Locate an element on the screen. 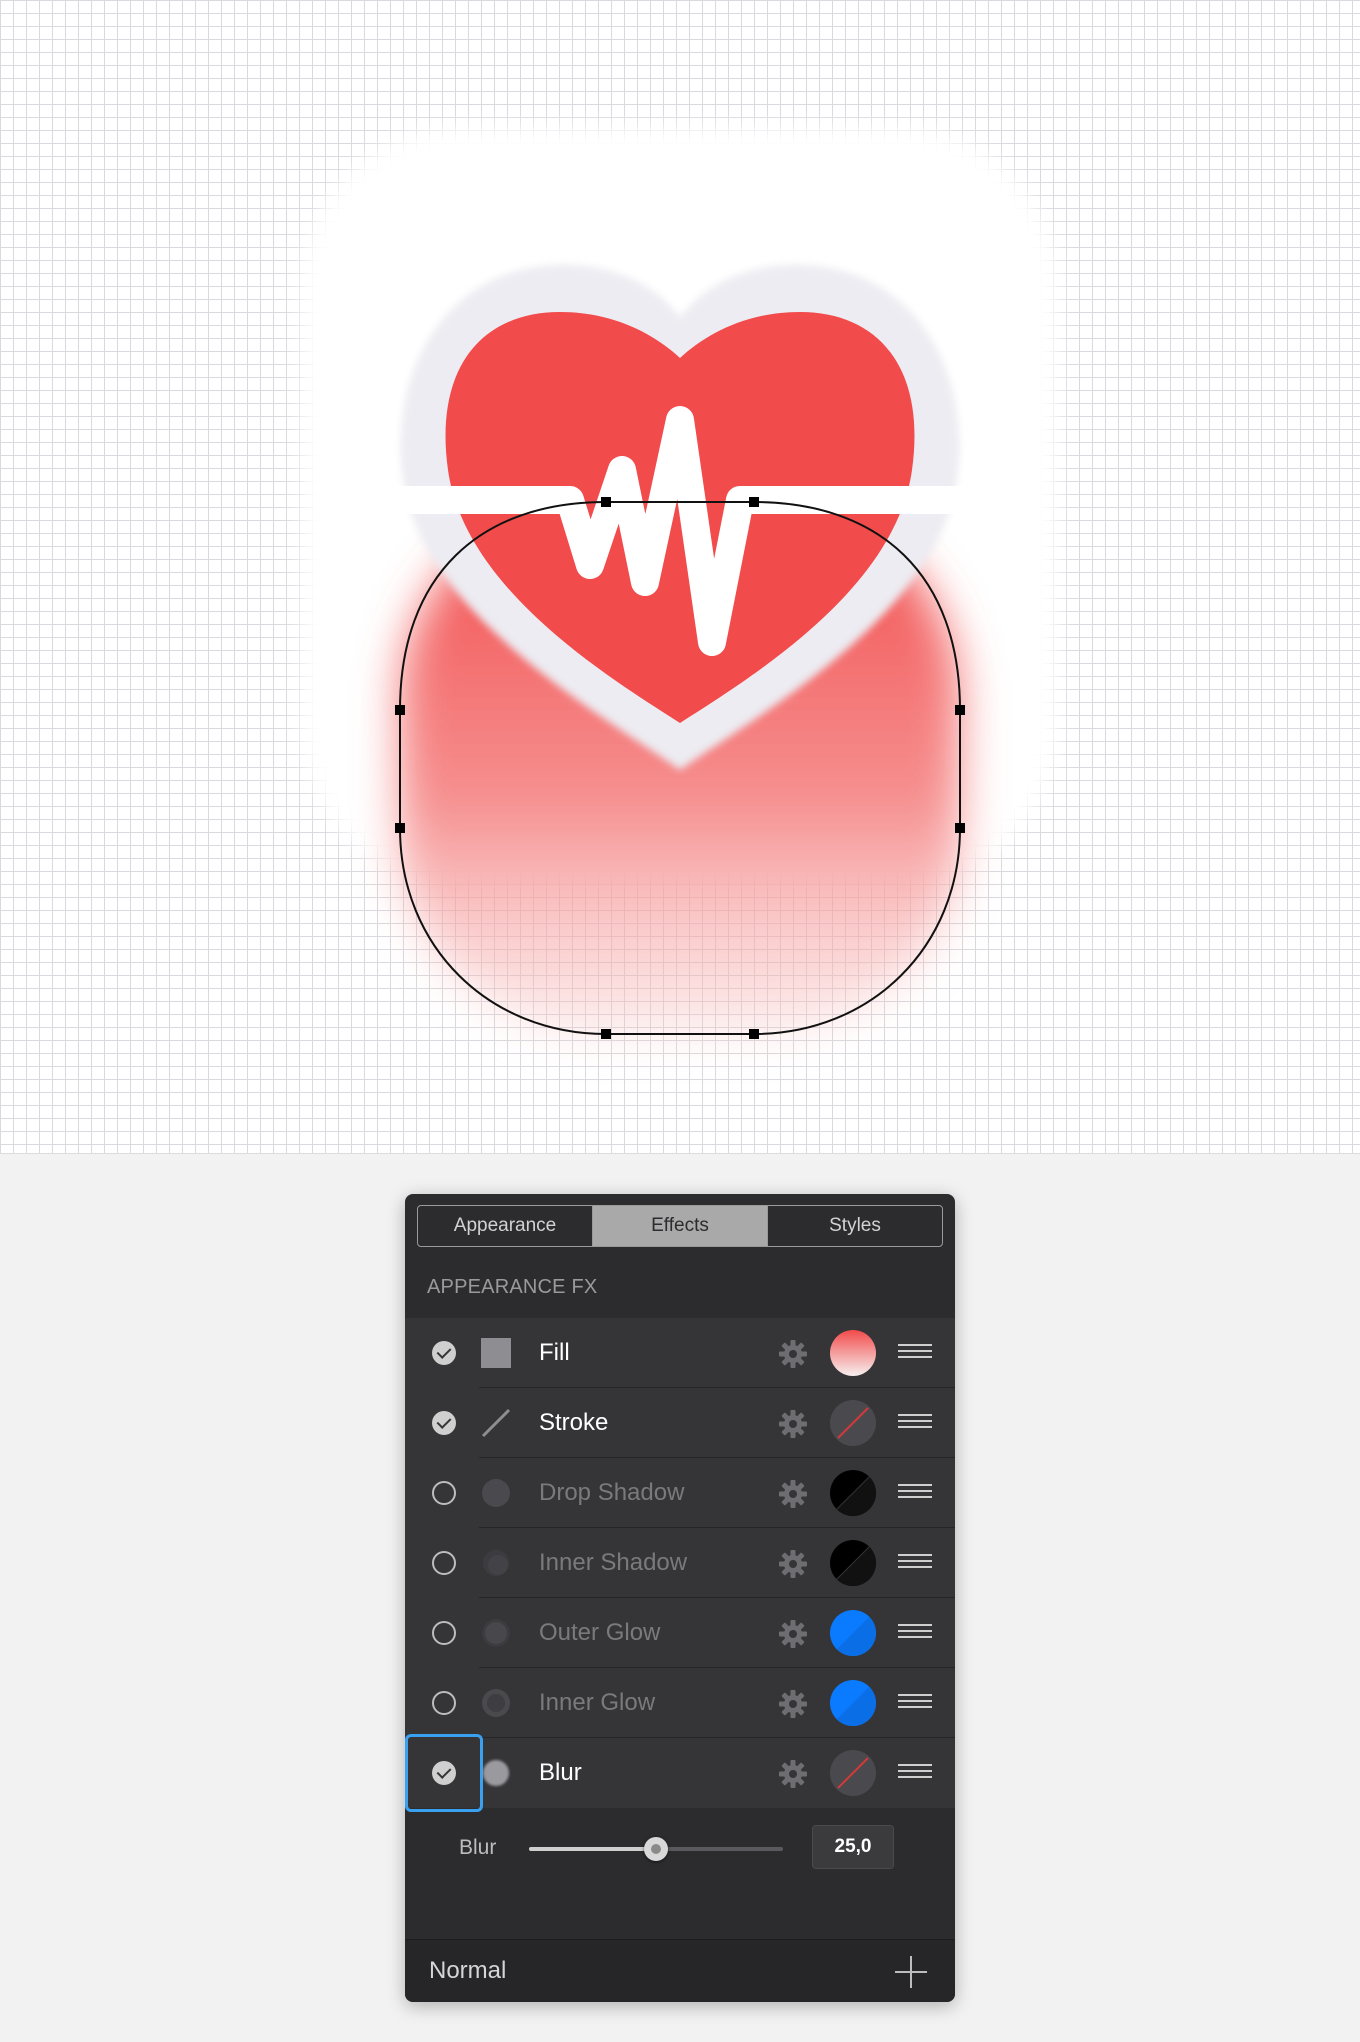 The image size is (1360, 2042). blur-label: Blur is located at coordinates (478, 1847).